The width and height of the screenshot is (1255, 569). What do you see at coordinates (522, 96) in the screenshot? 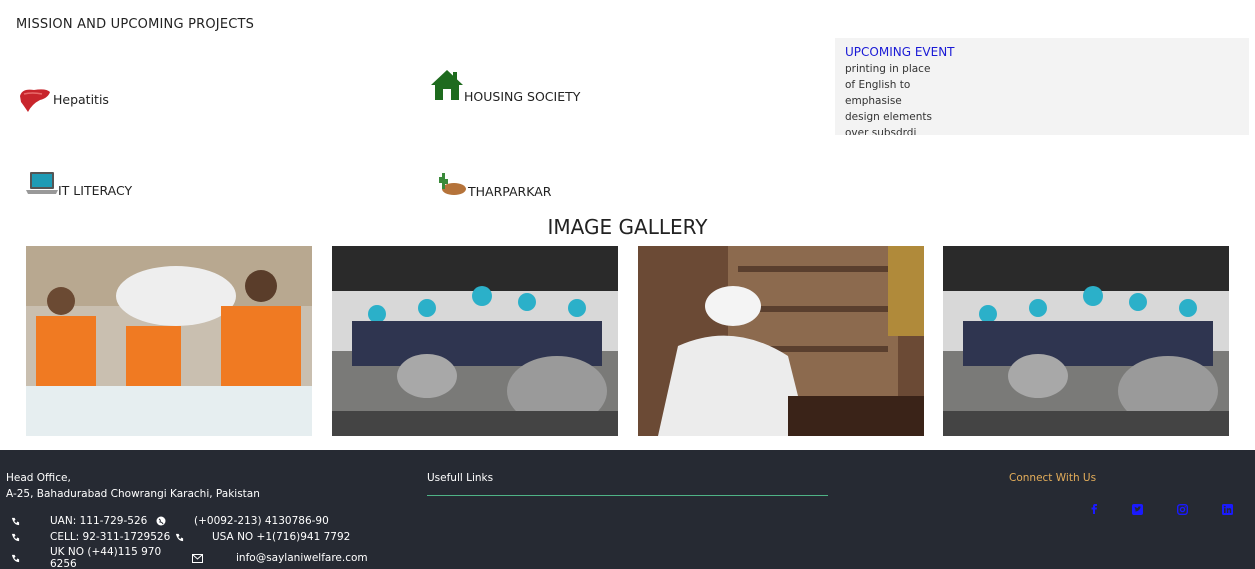
I see `project-label-housing: HOUSING SOCIETY` at bounding box center [522, 96].